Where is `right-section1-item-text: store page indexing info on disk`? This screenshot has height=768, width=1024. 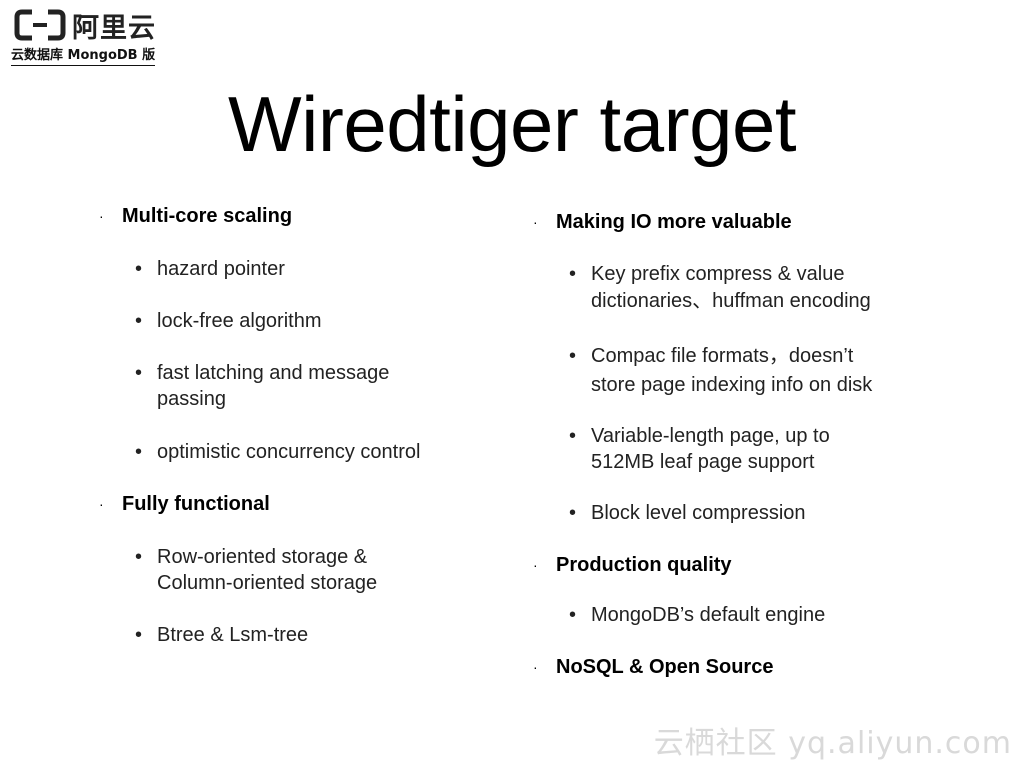
right-section1-item-text: store page indexing info on disk is located at coordinates (732, 385).